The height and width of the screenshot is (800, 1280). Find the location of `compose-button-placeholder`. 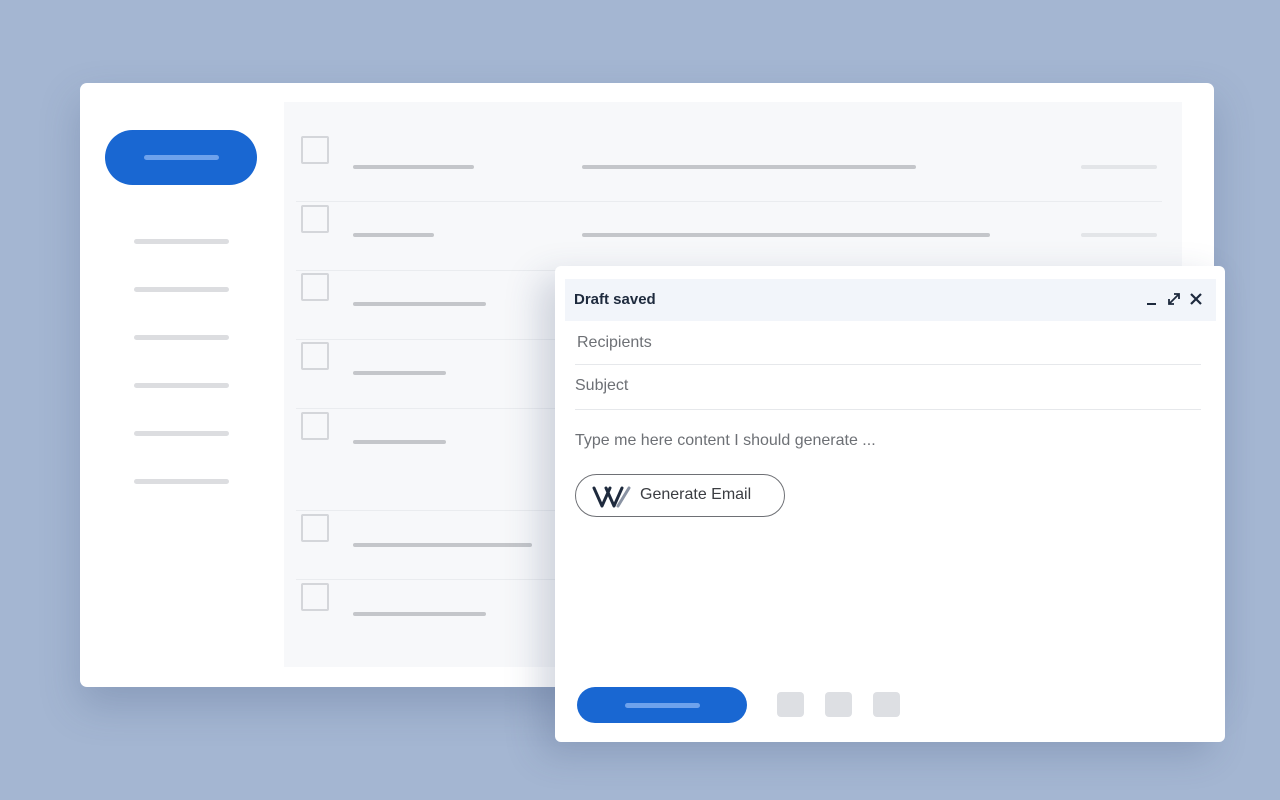

compose-button-placeholder is located at coordinates (181, 157).